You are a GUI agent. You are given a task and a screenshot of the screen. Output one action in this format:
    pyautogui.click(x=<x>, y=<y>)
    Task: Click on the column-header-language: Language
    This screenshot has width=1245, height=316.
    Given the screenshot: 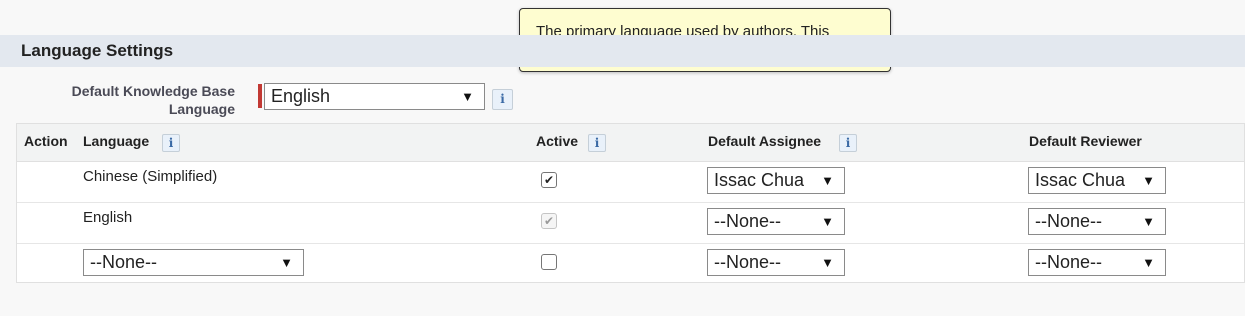 What is the action you would take?
    pyautogui.click(x=116, y=141)
    